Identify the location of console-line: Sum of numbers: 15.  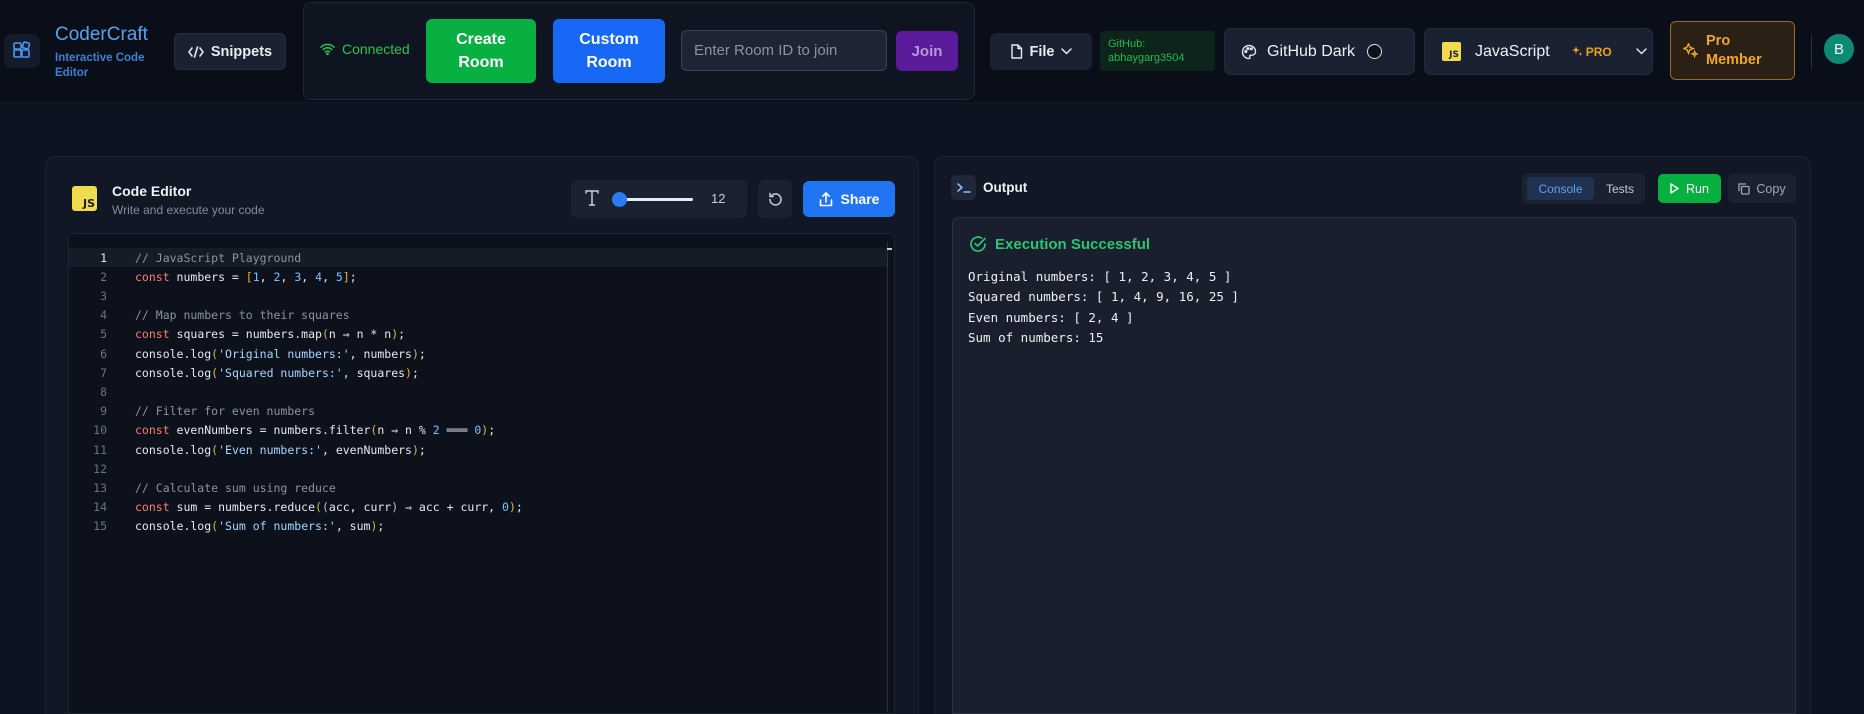
(1036, 337).